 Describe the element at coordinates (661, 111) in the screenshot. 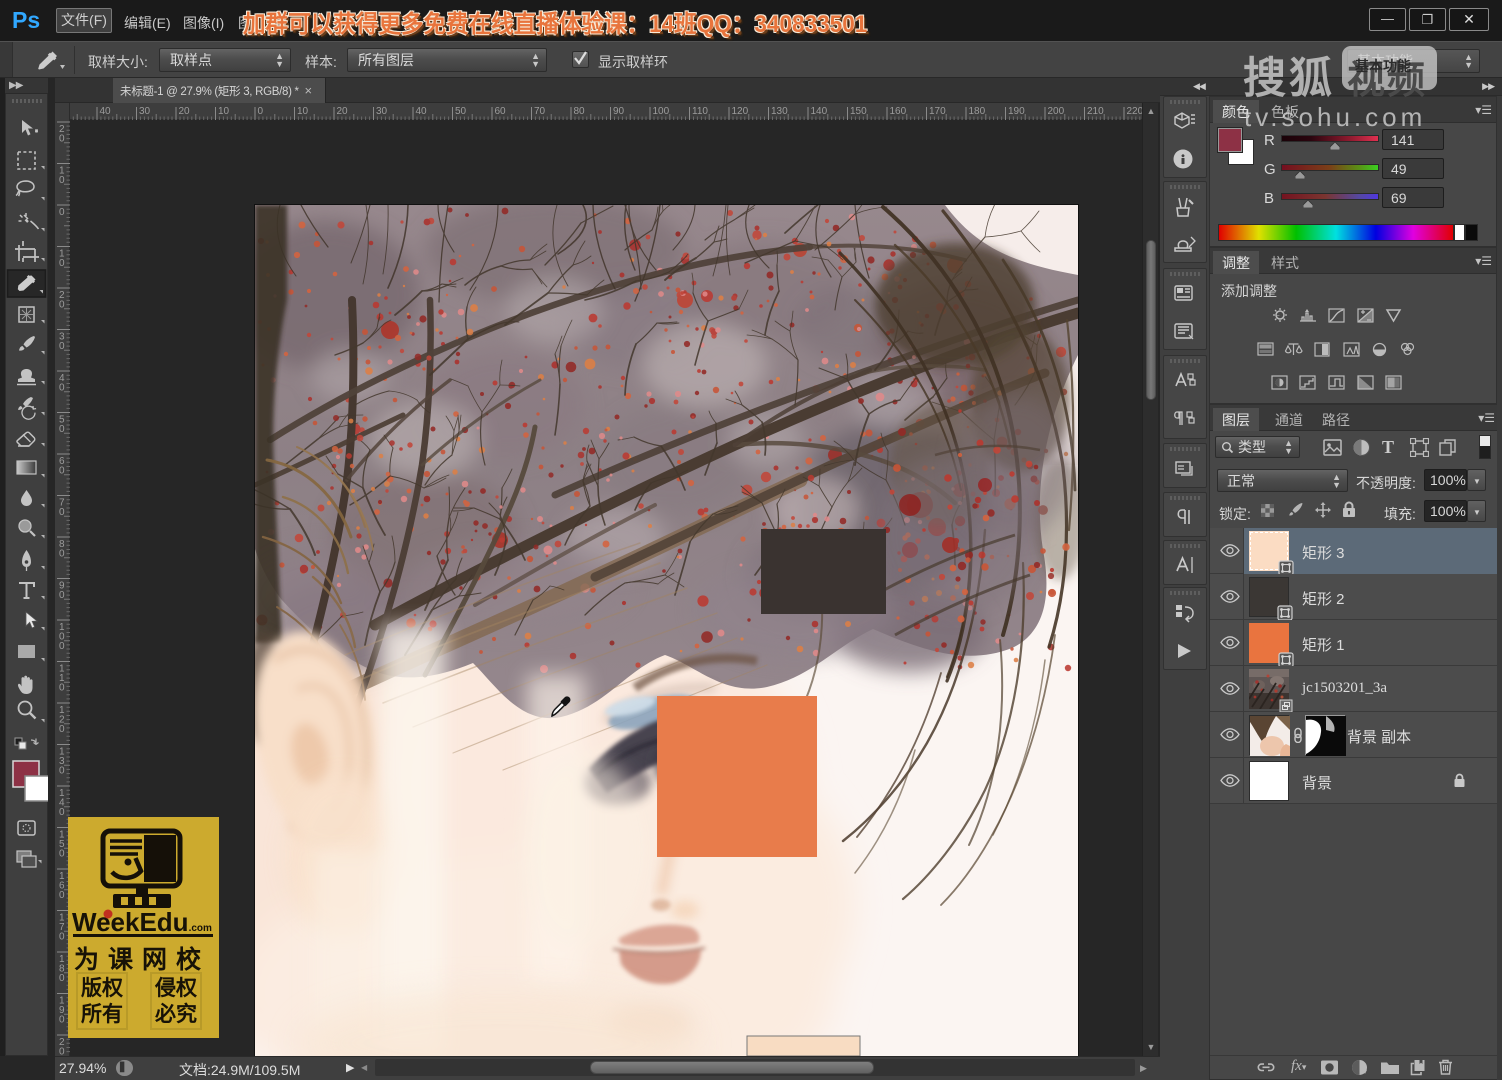

I see `svg-text: 100` at that location.